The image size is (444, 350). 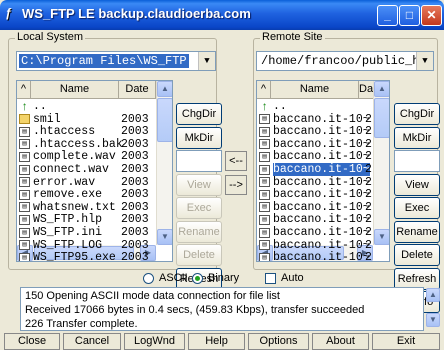 I want to click on close-window-button: ✕, so click(x=431, y=15).